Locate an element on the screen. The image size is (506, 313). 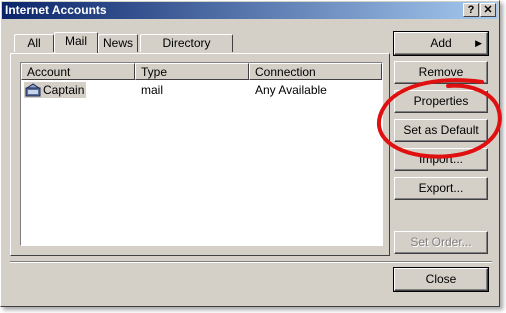
column-type: Type is located at coordinates (192, 71).